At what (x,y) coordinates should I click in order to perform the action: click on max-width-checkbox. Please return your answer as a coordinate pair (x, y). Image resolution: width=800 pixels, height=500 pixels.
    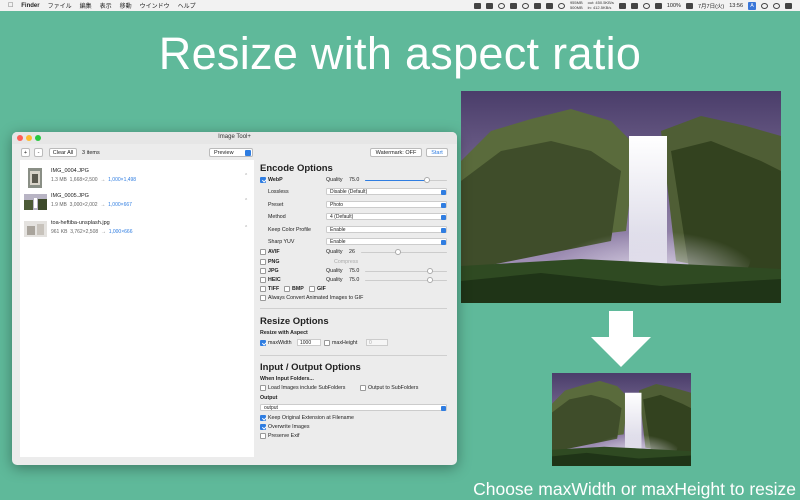
    Looking at the image, I should click on (263, 343).